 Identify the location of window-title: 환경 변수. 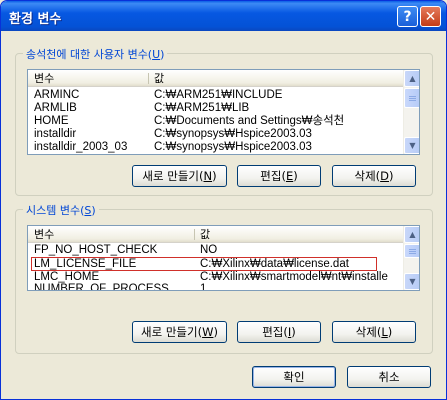
(35, 19).